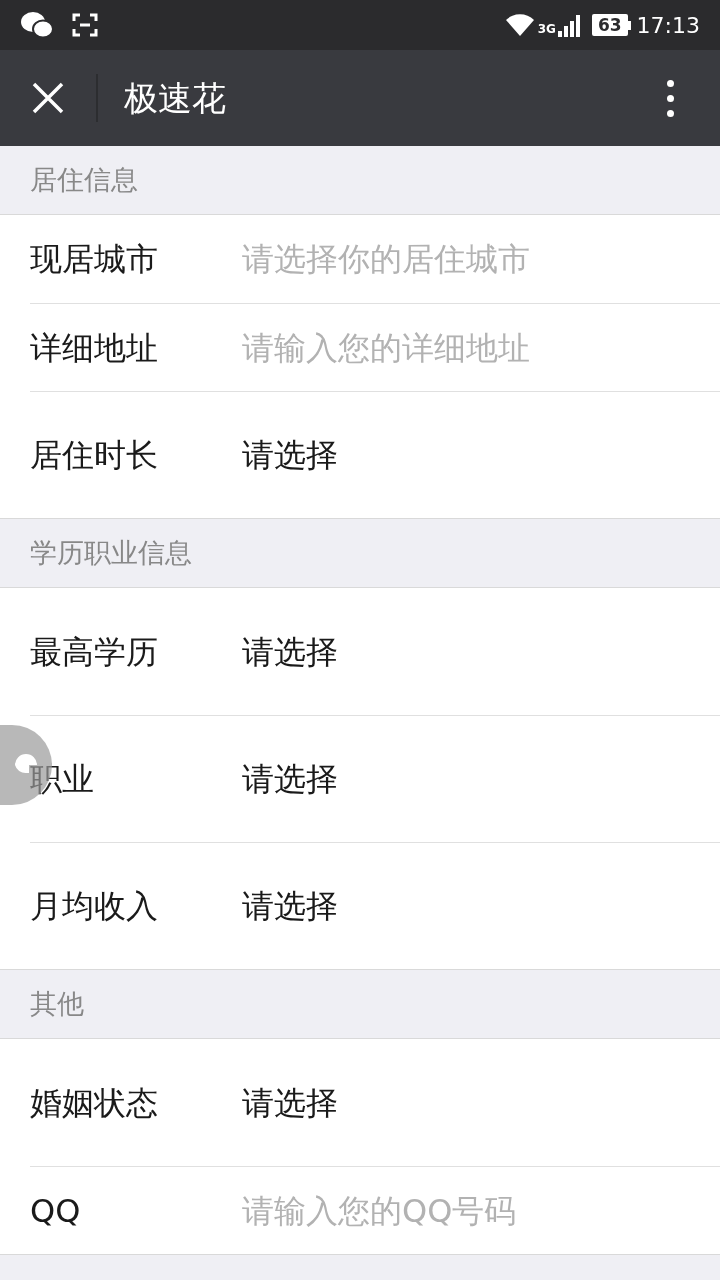 This screenshot has width=720, height=1280. What do you see at coordinates (85, 25) in the screenshot?
I see `scan-icon` at bounding box center [85, 25].